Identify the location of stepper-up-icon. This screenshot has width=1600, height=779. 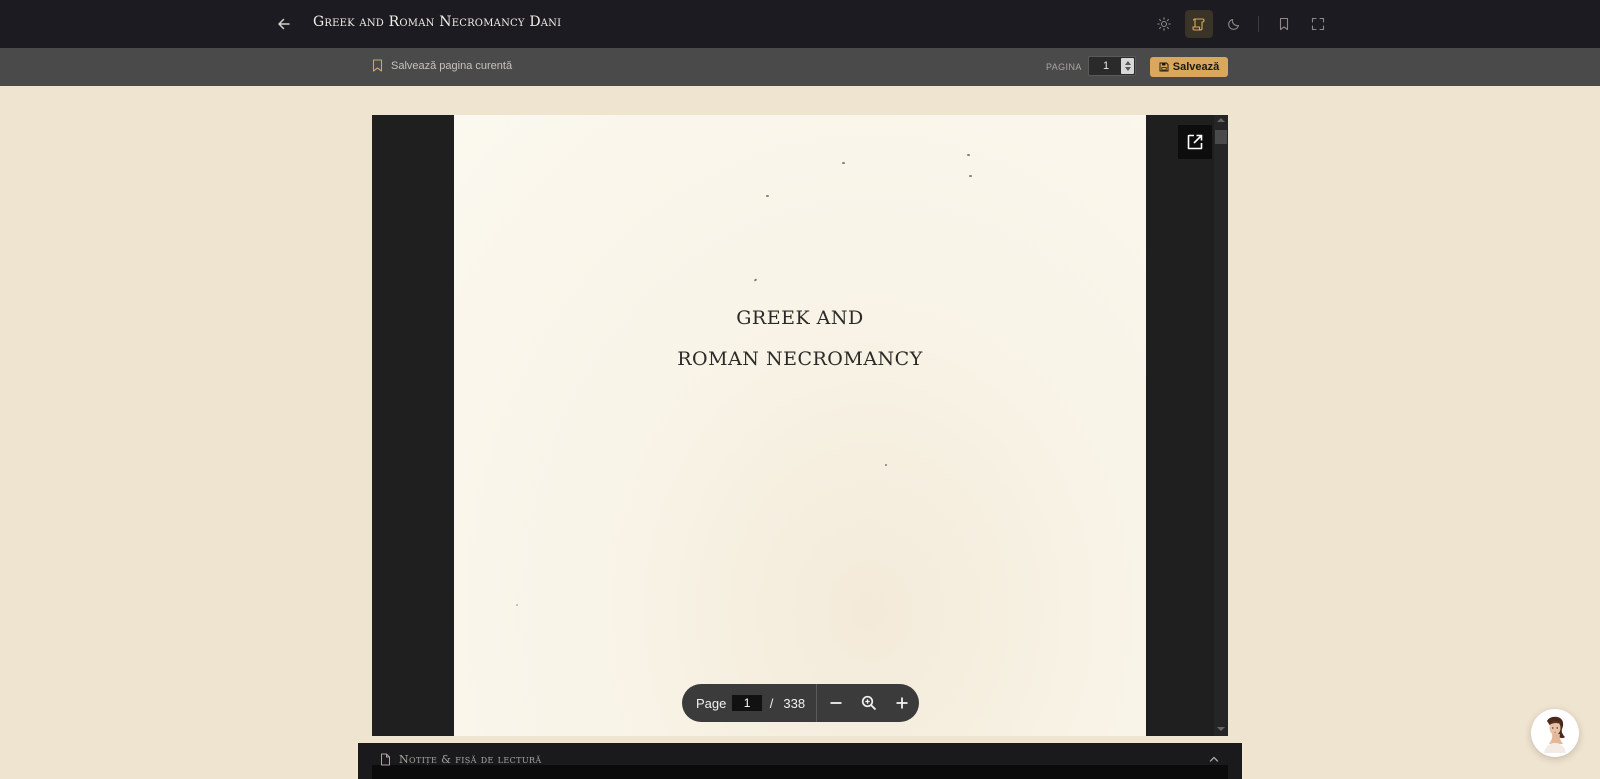
(1127, 63).